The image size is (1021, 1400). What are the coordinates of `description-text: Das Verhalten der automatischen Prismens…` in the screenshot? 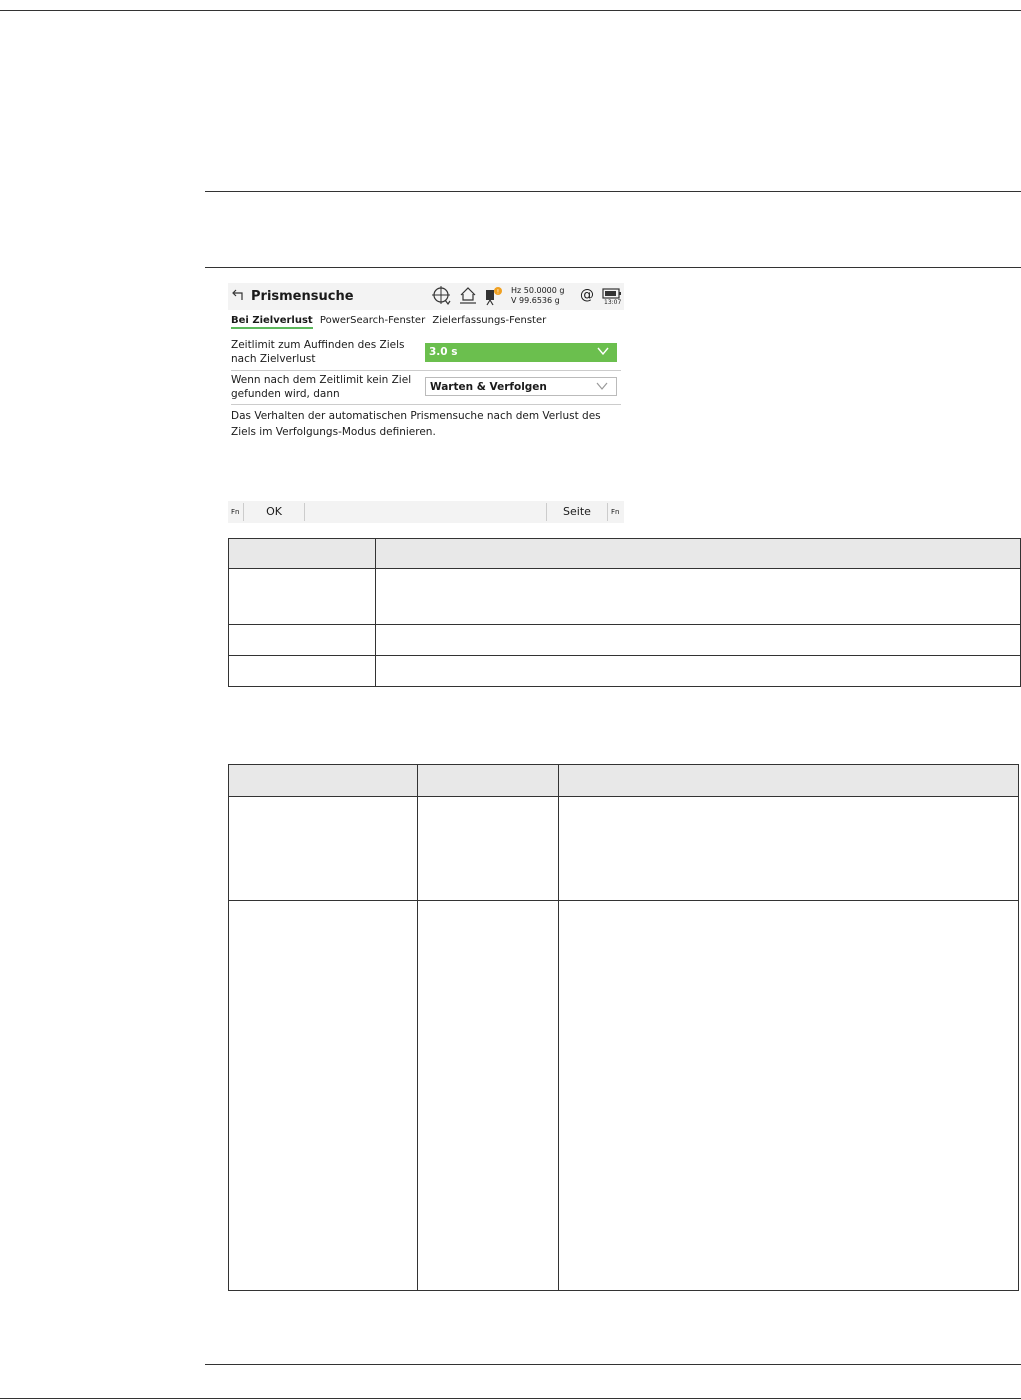 It's located at (416, 424).